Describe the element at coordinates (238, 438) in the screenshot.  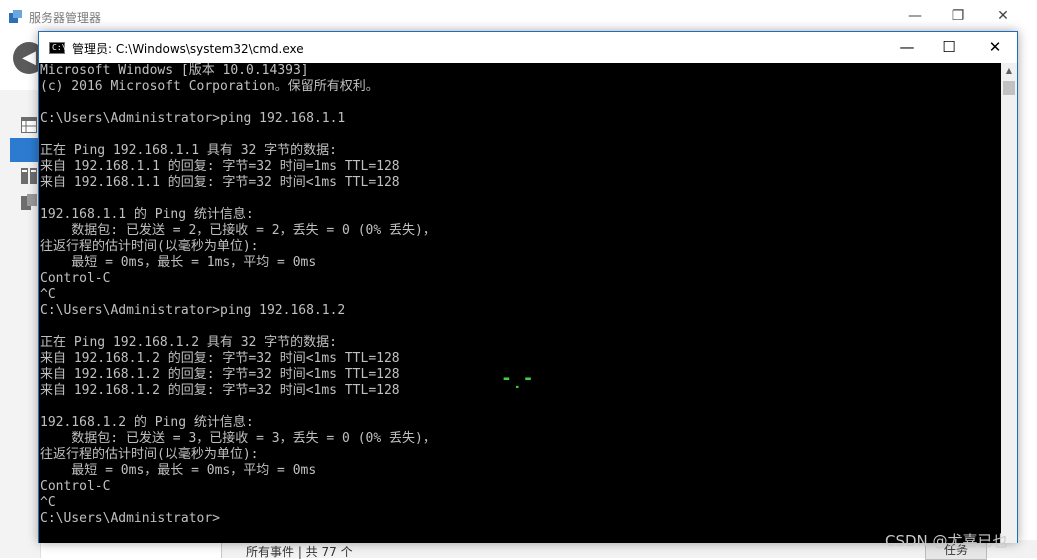
I see `console-line: 数据包: 已发送 = 3，已接收 = 3，丢失 = 0 (0% 丢失)，` at that location.